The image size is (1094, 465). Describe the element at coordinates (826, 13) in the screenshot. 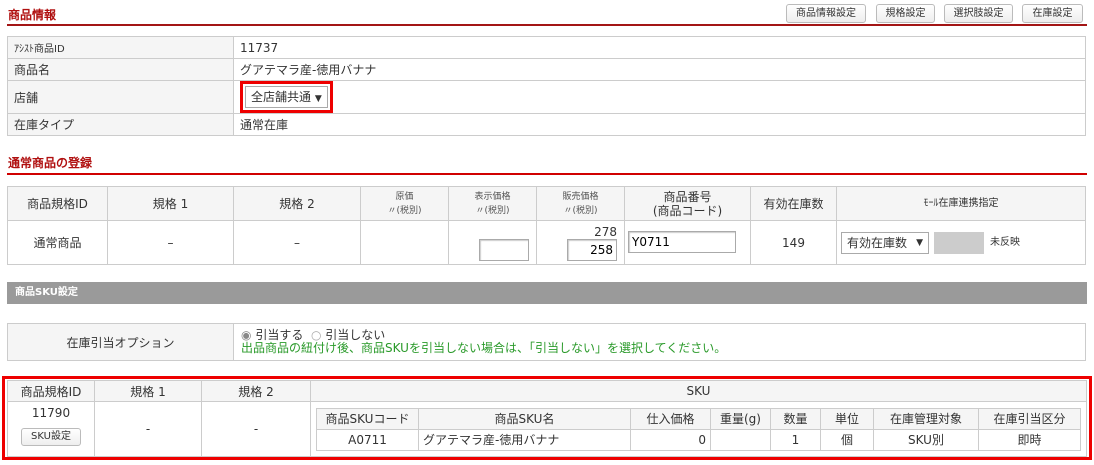

I see `product-info-settings-button: 商品情報設定` at that location.